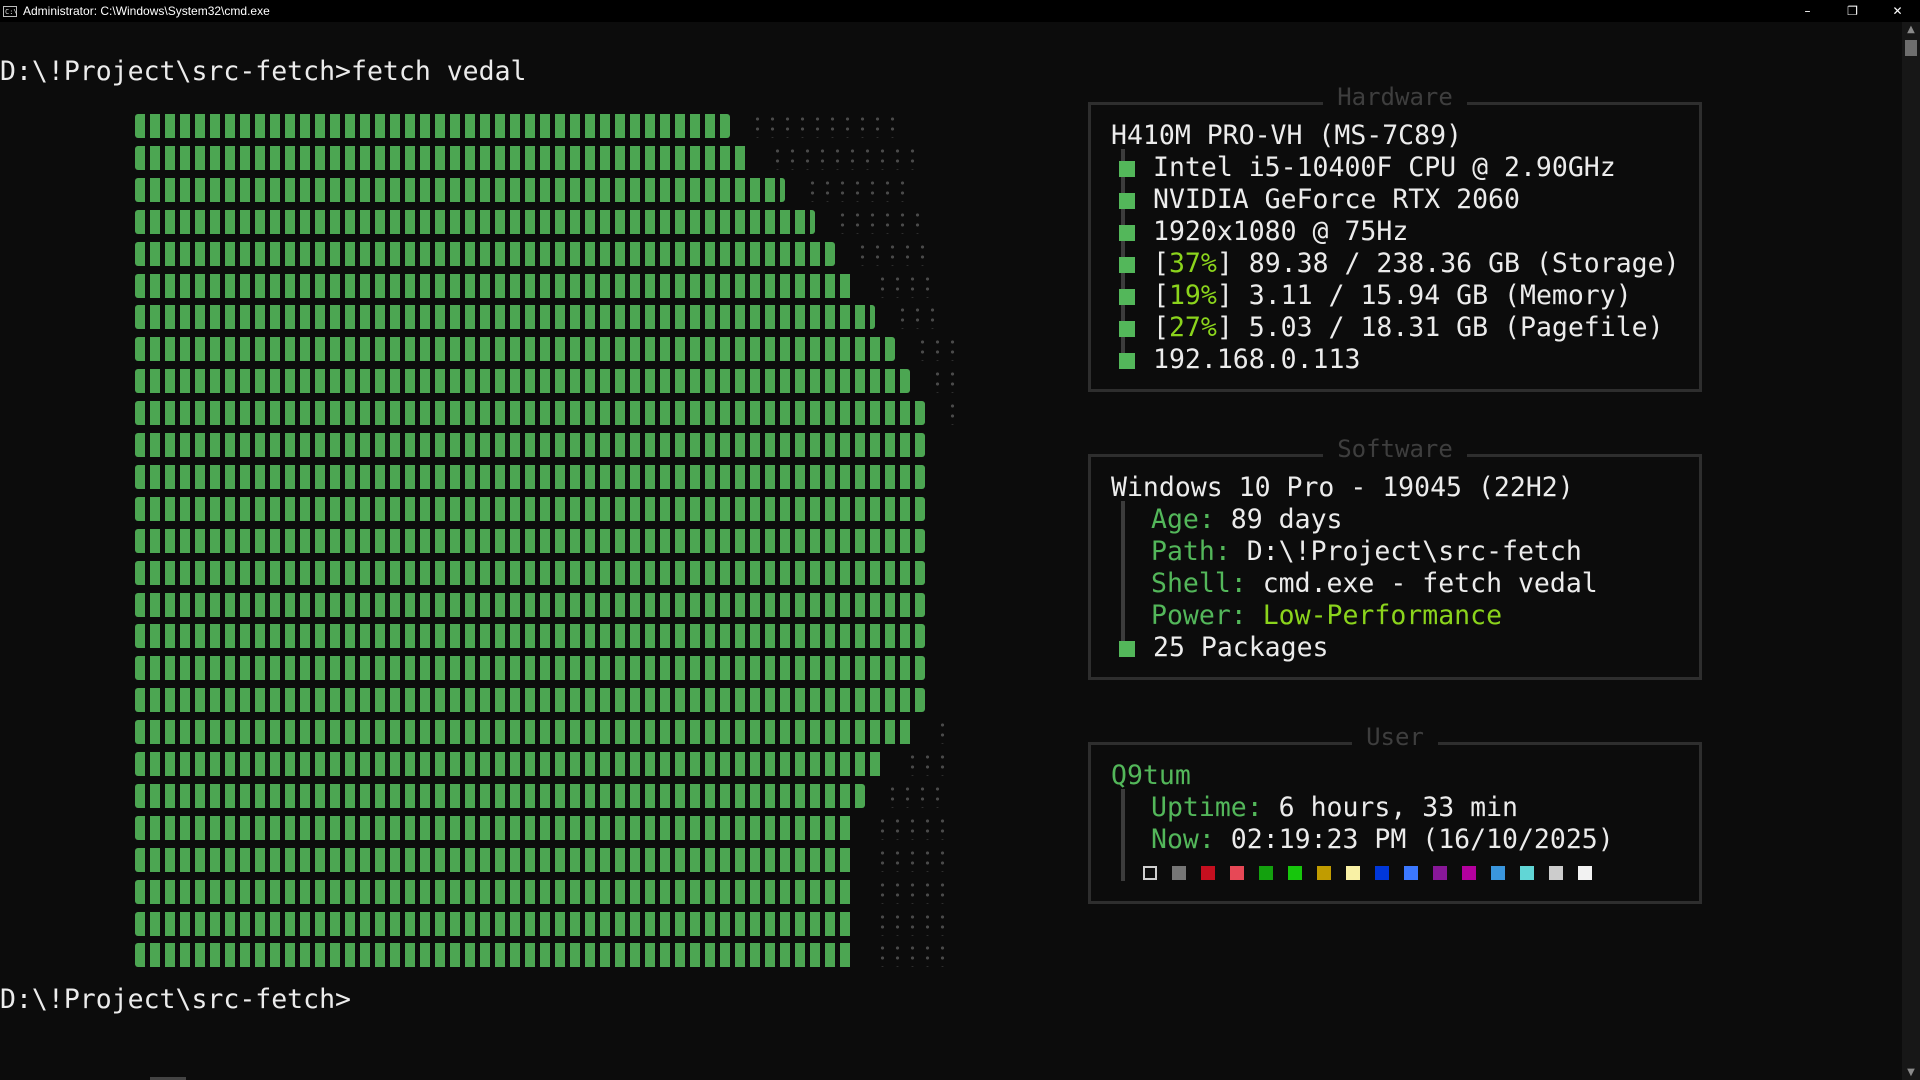  I want to click on user-title: User, so click(1395, 737).